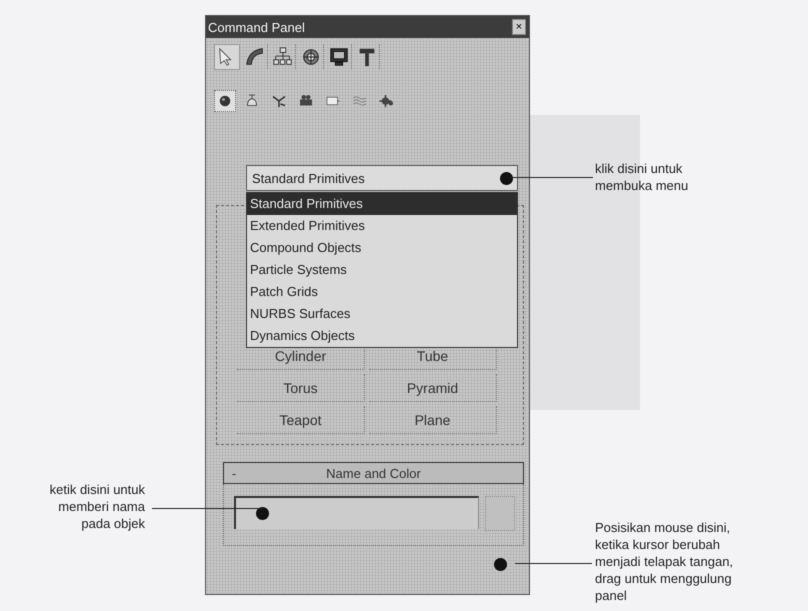 This screenshot has width=808, height=611. Describe the element at coordinates (234, 473) in the screenshot. I see `collapse-sign: -` at that location.